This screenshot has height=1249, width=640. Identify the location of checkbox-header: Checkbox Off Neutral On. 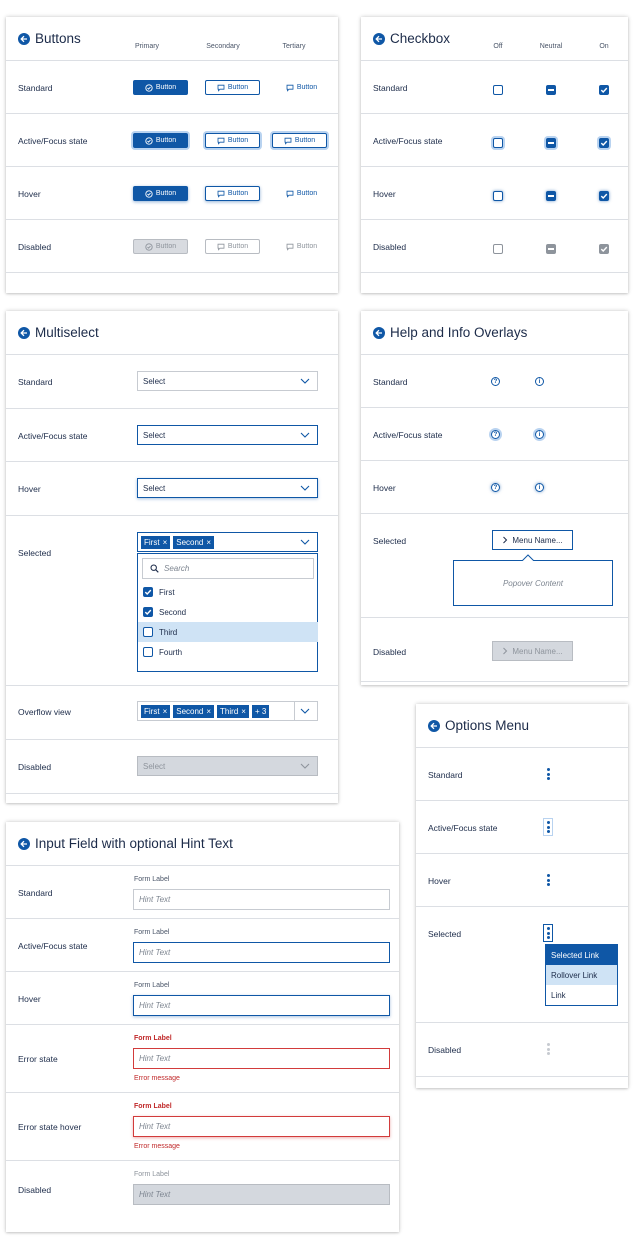
(494, 39).